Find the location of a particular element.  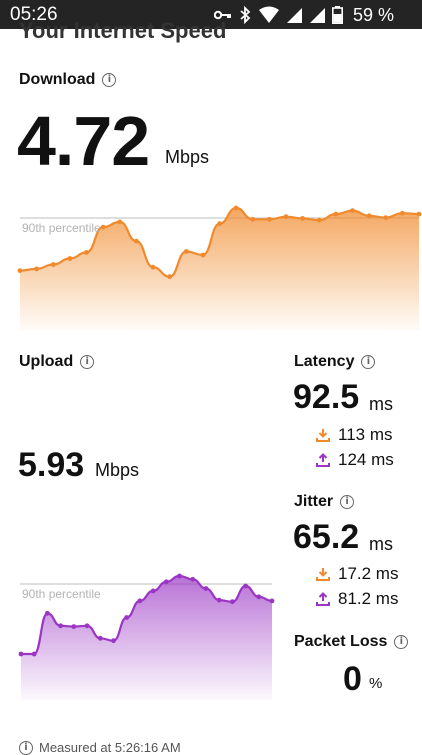

upload-label: Upload is located at coordinates (46, 361).